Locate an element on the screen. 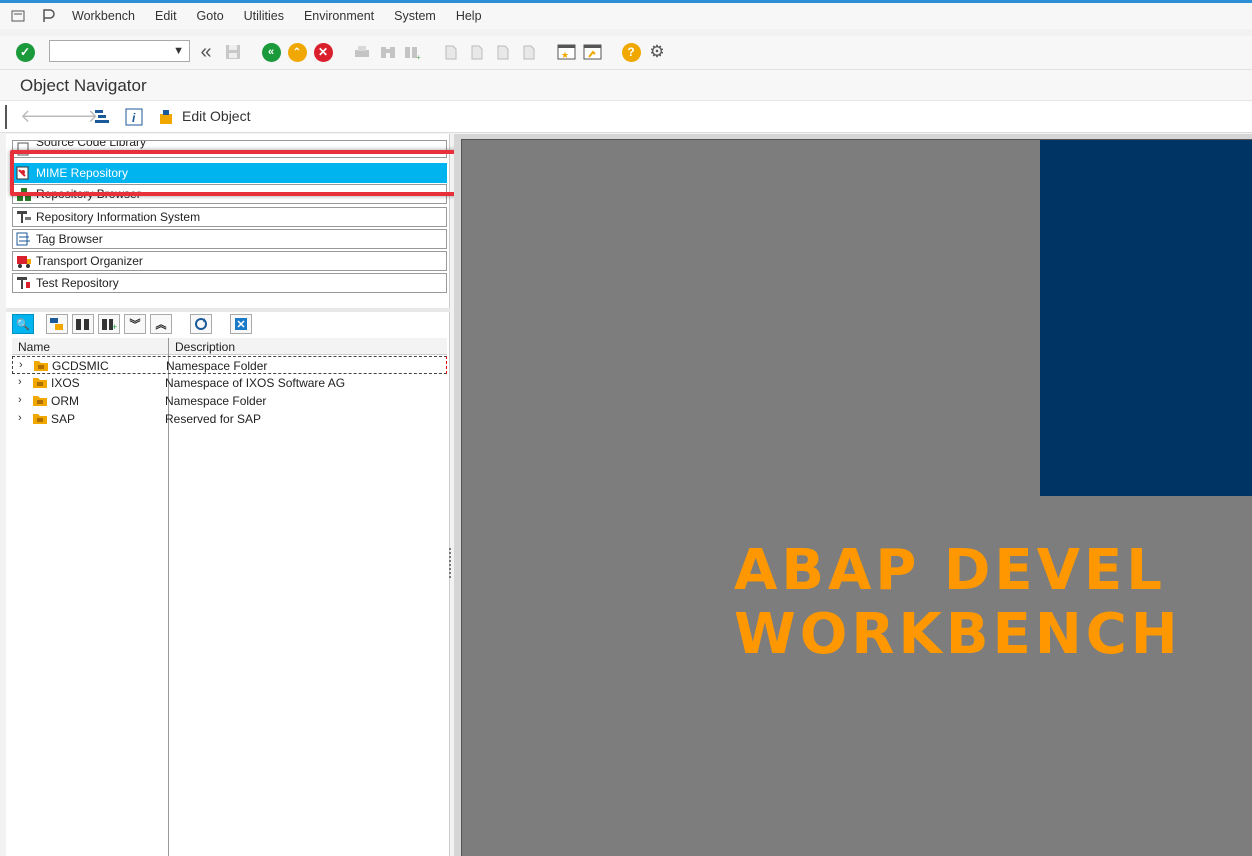 Image resolution: width=1252 pixels, height=856 pixels. transport-icon is located at coordinates (24, 261).